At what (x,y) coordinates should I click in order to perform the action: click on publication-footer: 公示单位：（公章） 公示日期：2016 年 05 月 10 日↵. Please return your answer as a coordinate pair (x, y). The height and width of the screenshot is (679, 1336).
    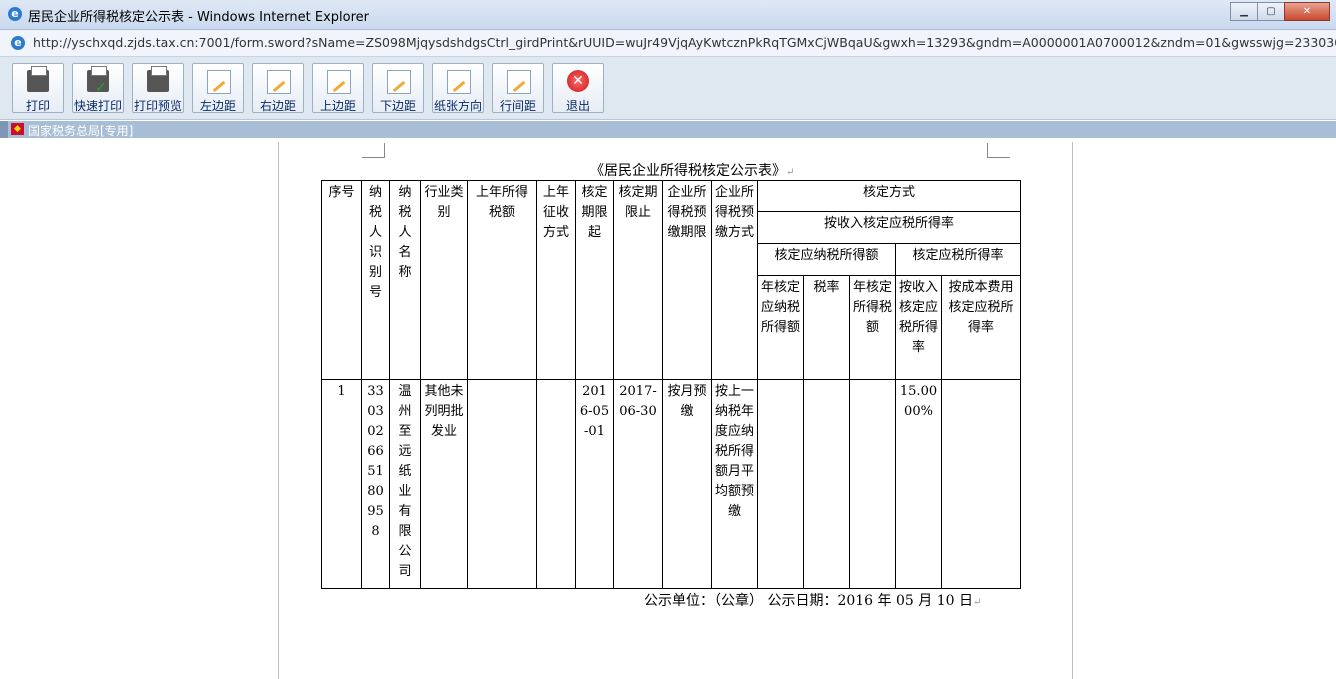
    Looking at the image, I should click on (813, 601).